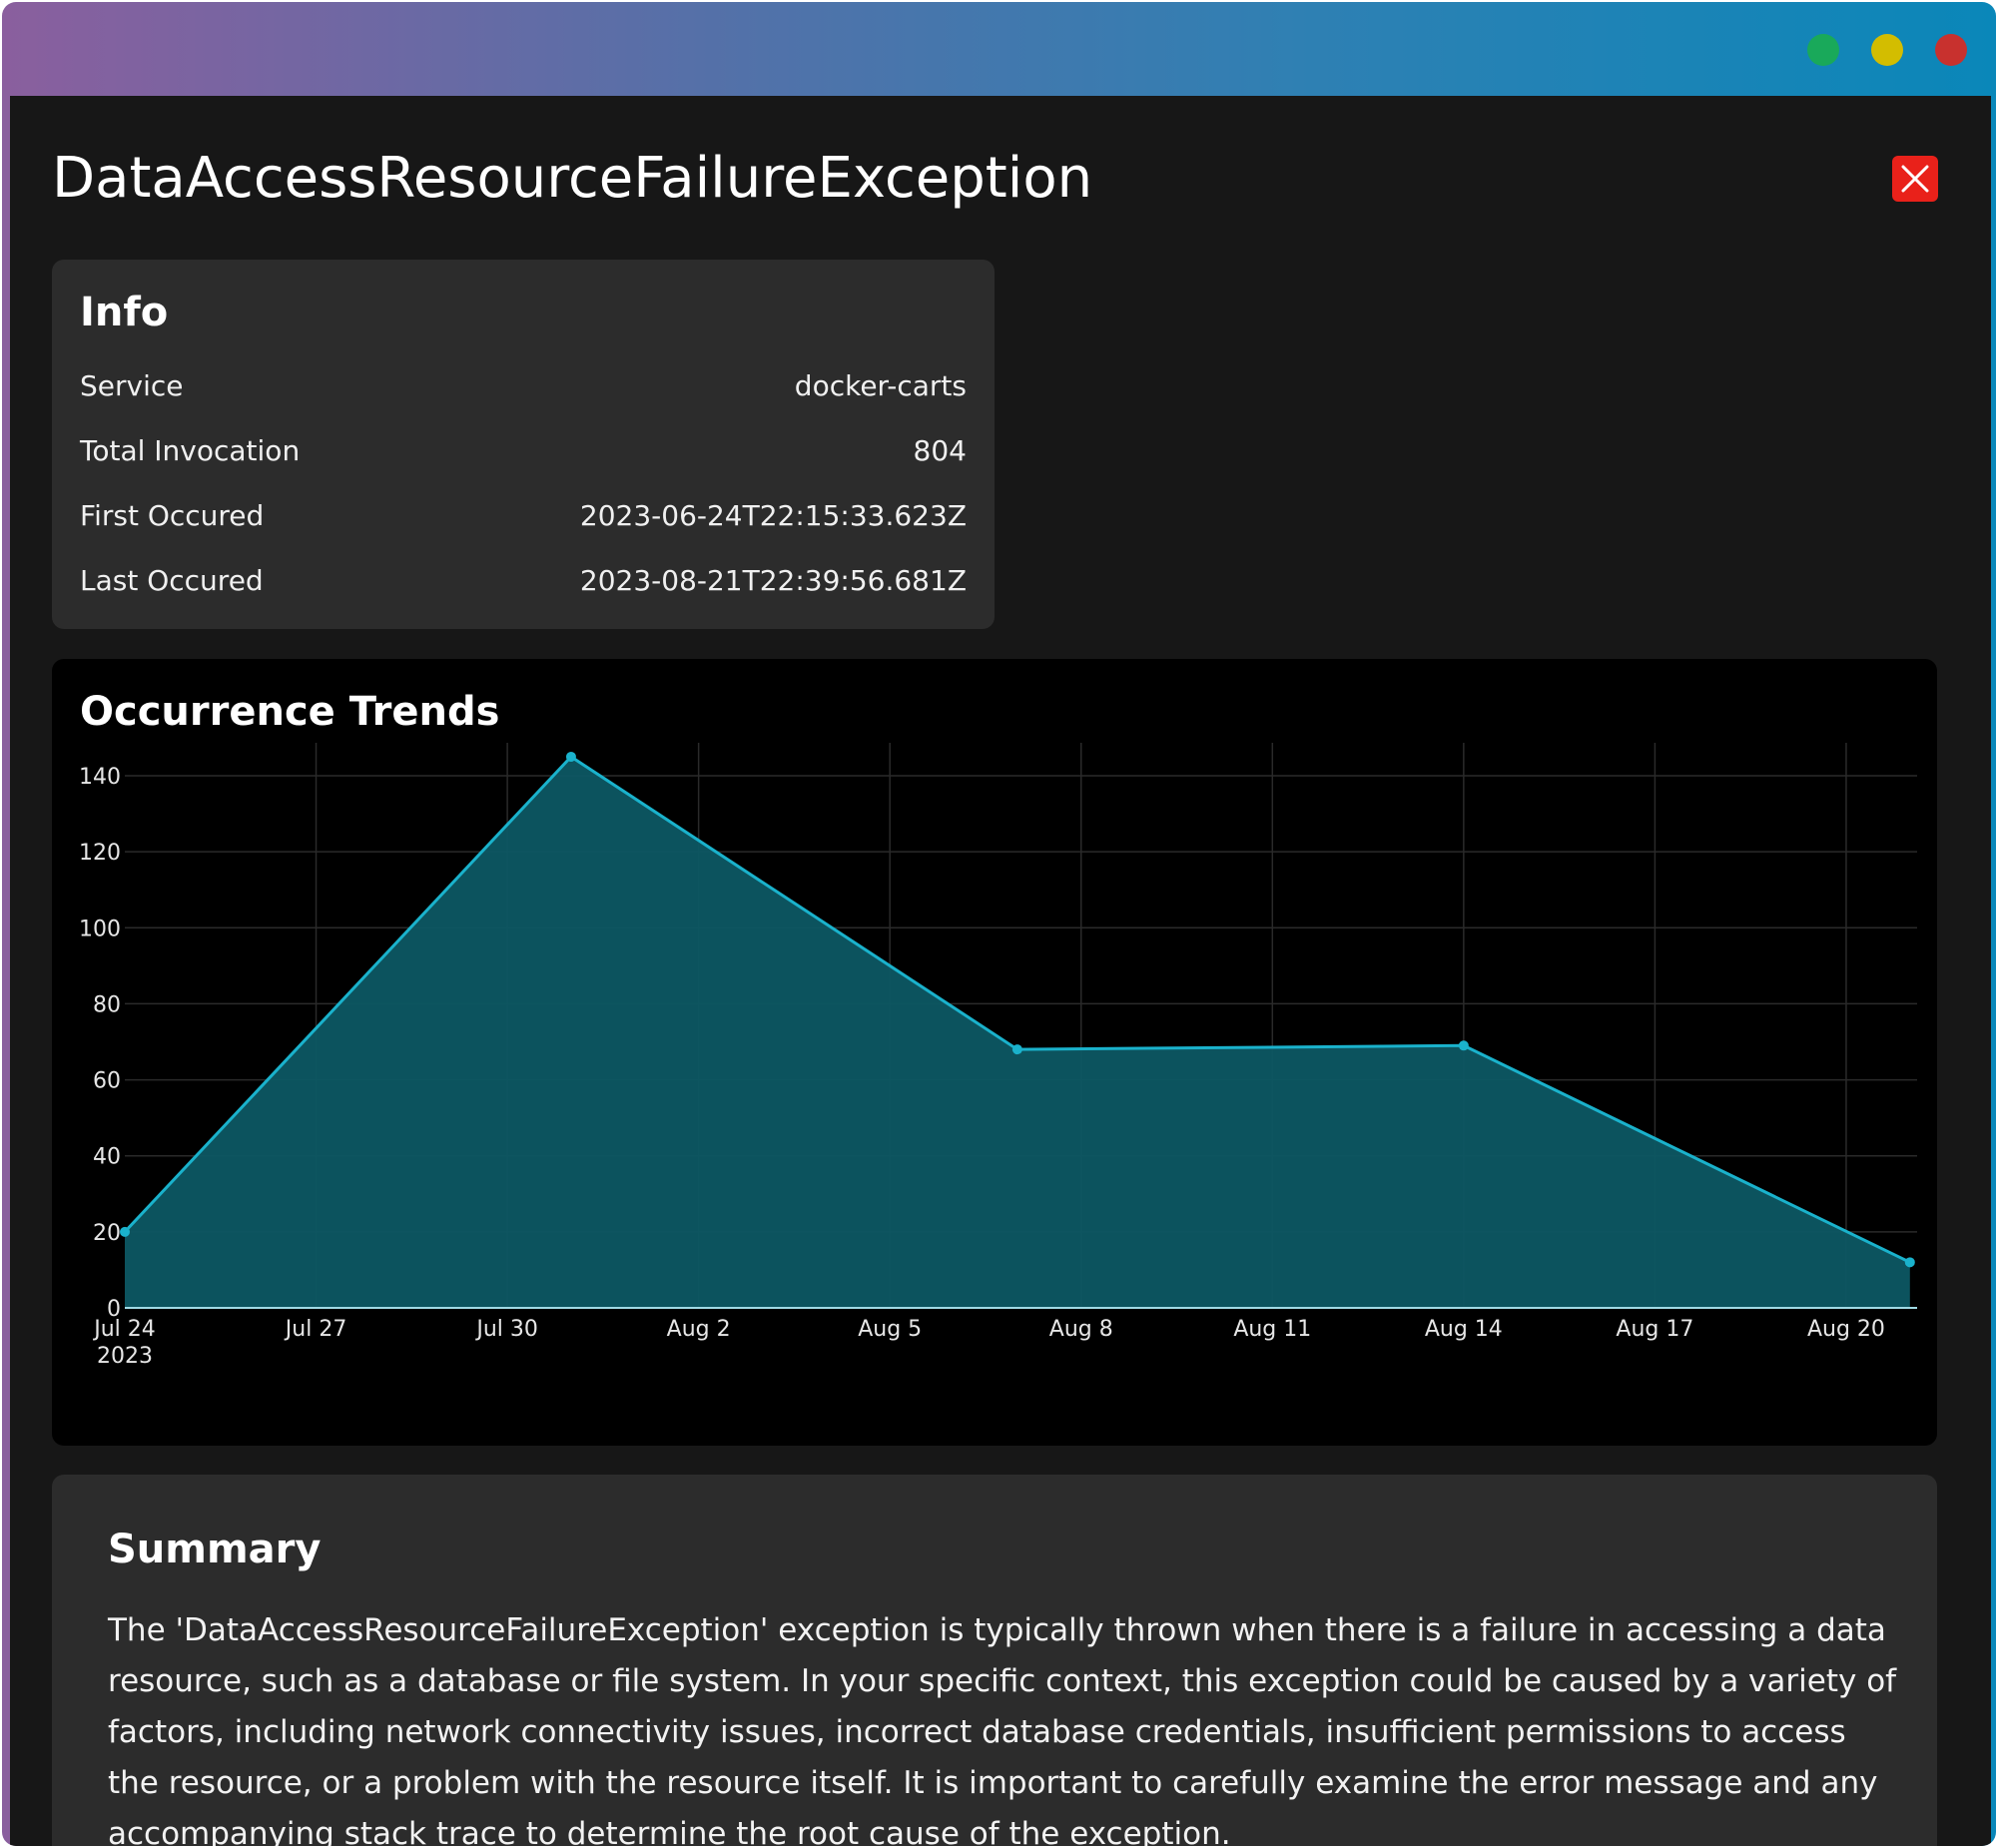  What do you see at coordinates (1823, 50) in the screenshot?
I see `green-dot-icon` at bounding box center [1823, 50].